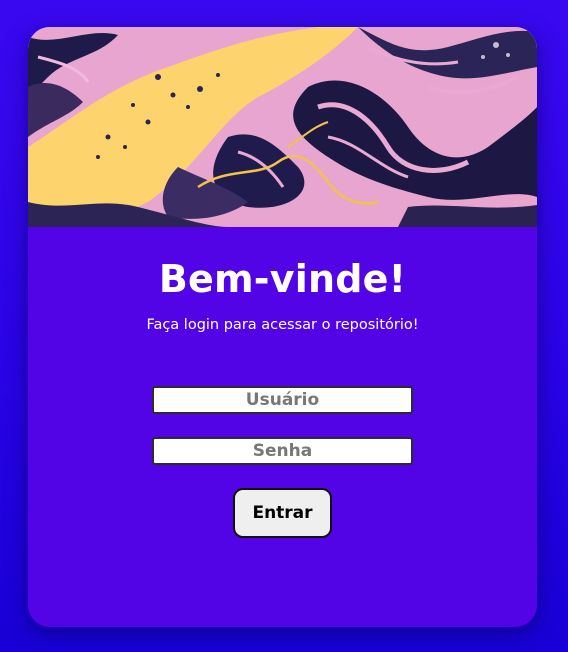  Describe the element at coordinates (282, 513) in the screenshot. I see `login-button: Entrar` at that location.